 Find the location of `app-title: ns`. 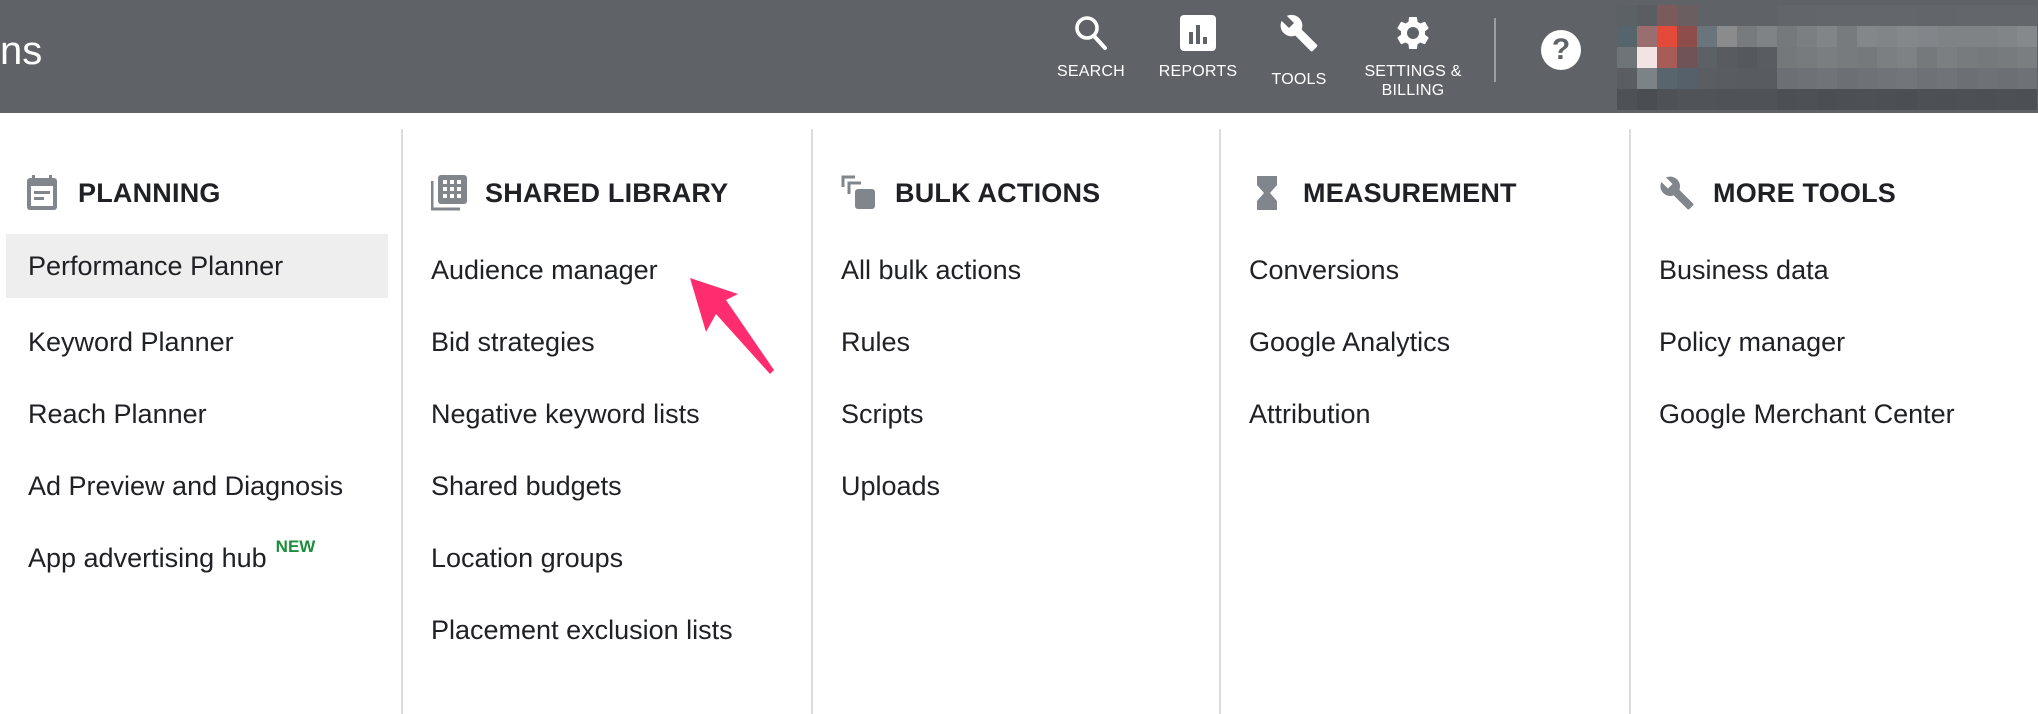

app-title: ns is located at coordinates (21, 51).